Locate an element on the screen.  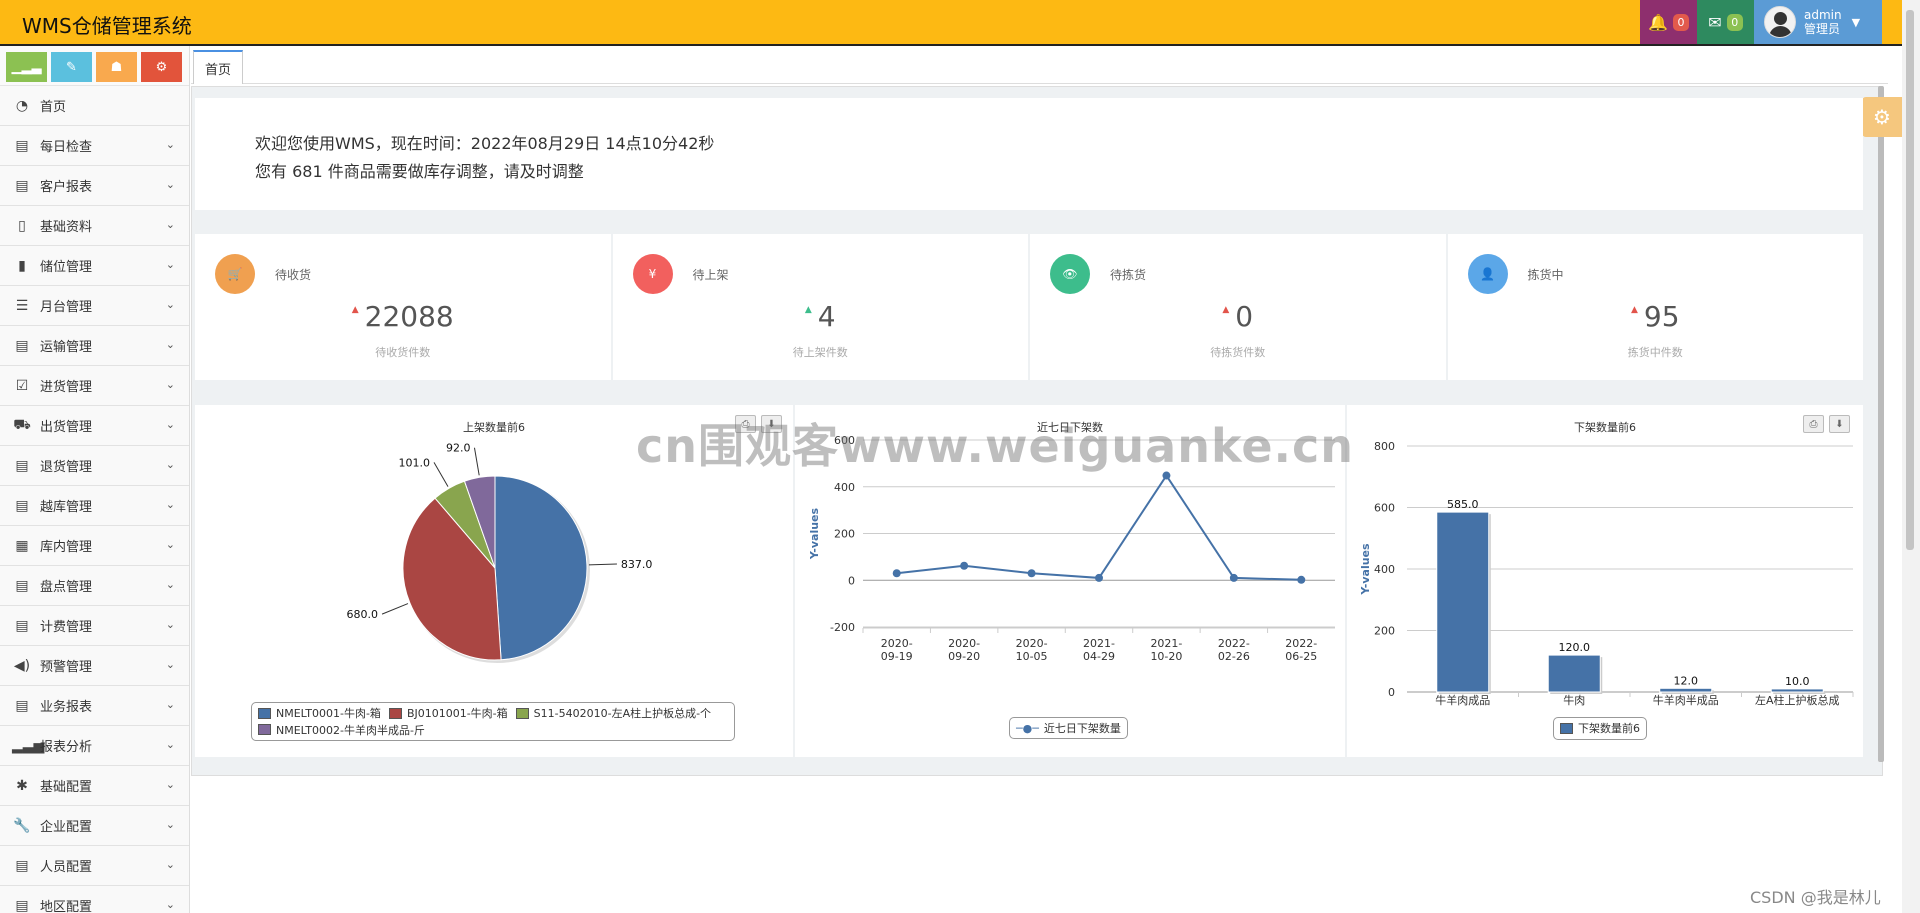
sidebar-item: ▤ 每日检查 ⌄ is located at coordinates (94, 146).